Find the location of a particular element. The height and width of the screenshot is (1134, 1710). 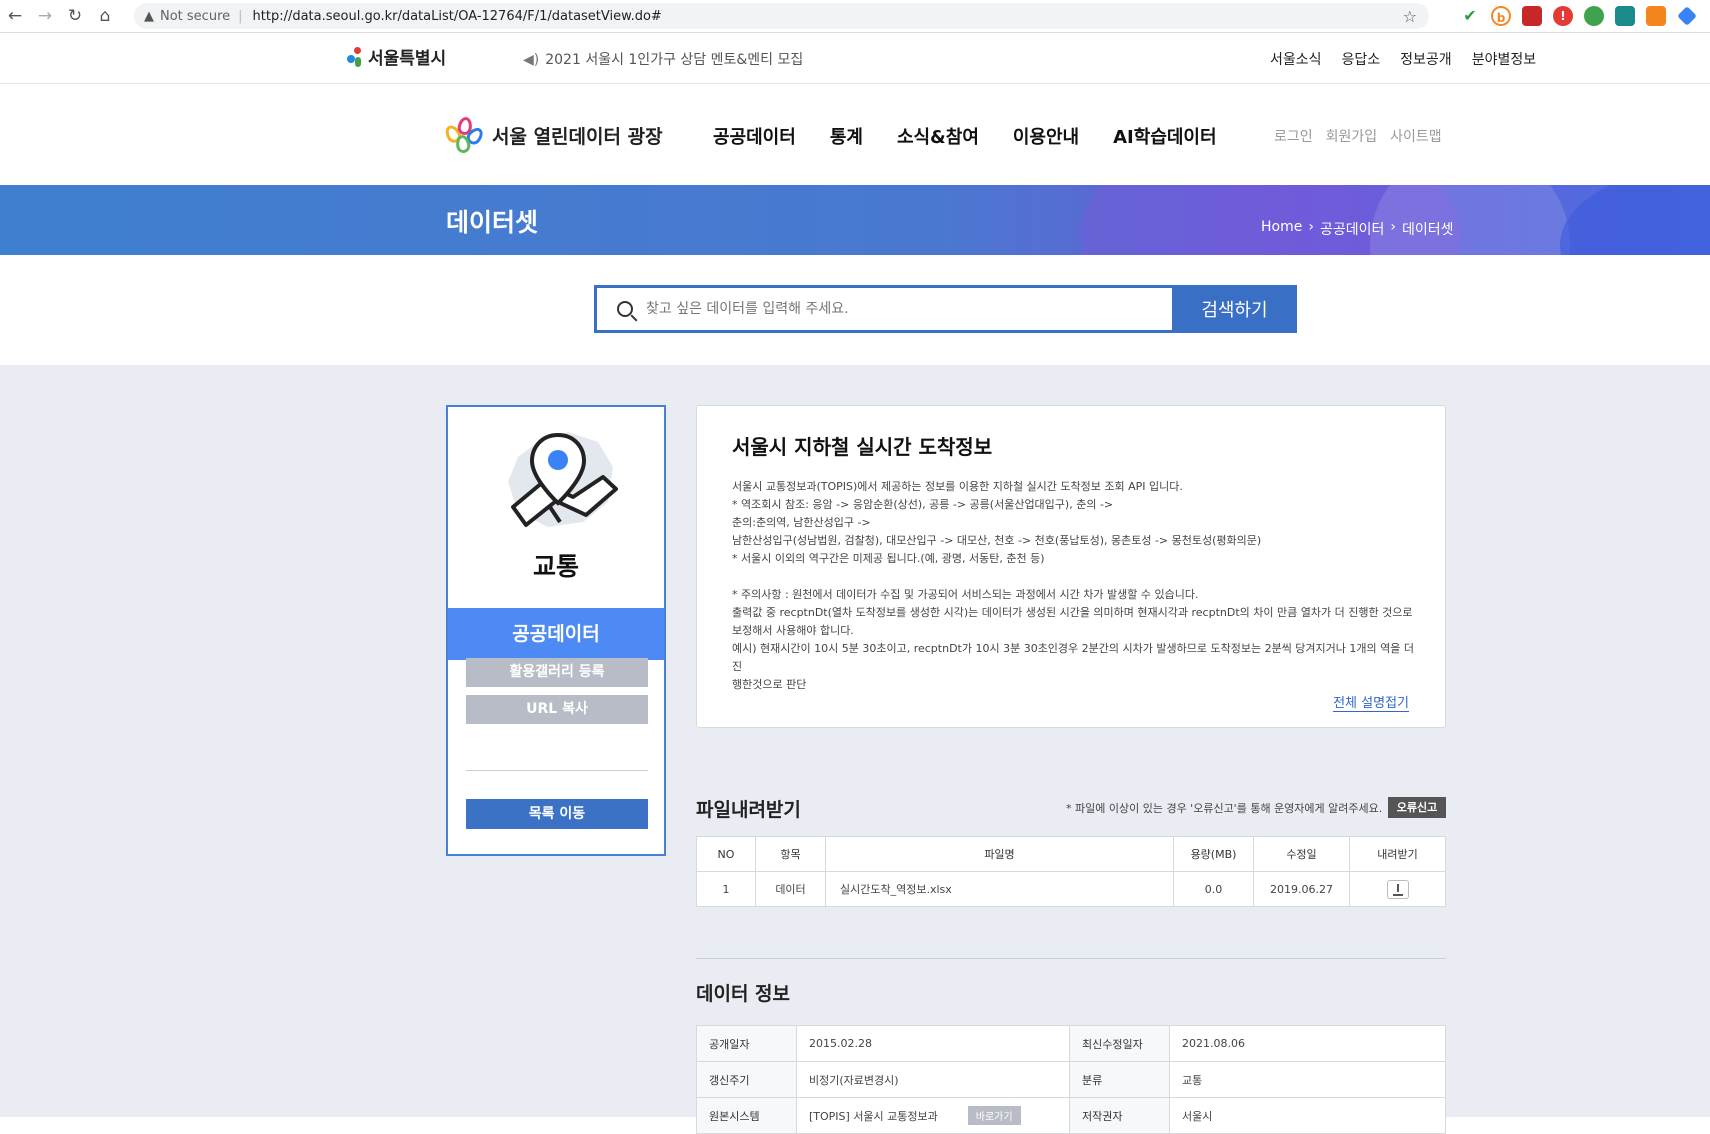

cell-no: 1 is located at coordinates (726, 889).